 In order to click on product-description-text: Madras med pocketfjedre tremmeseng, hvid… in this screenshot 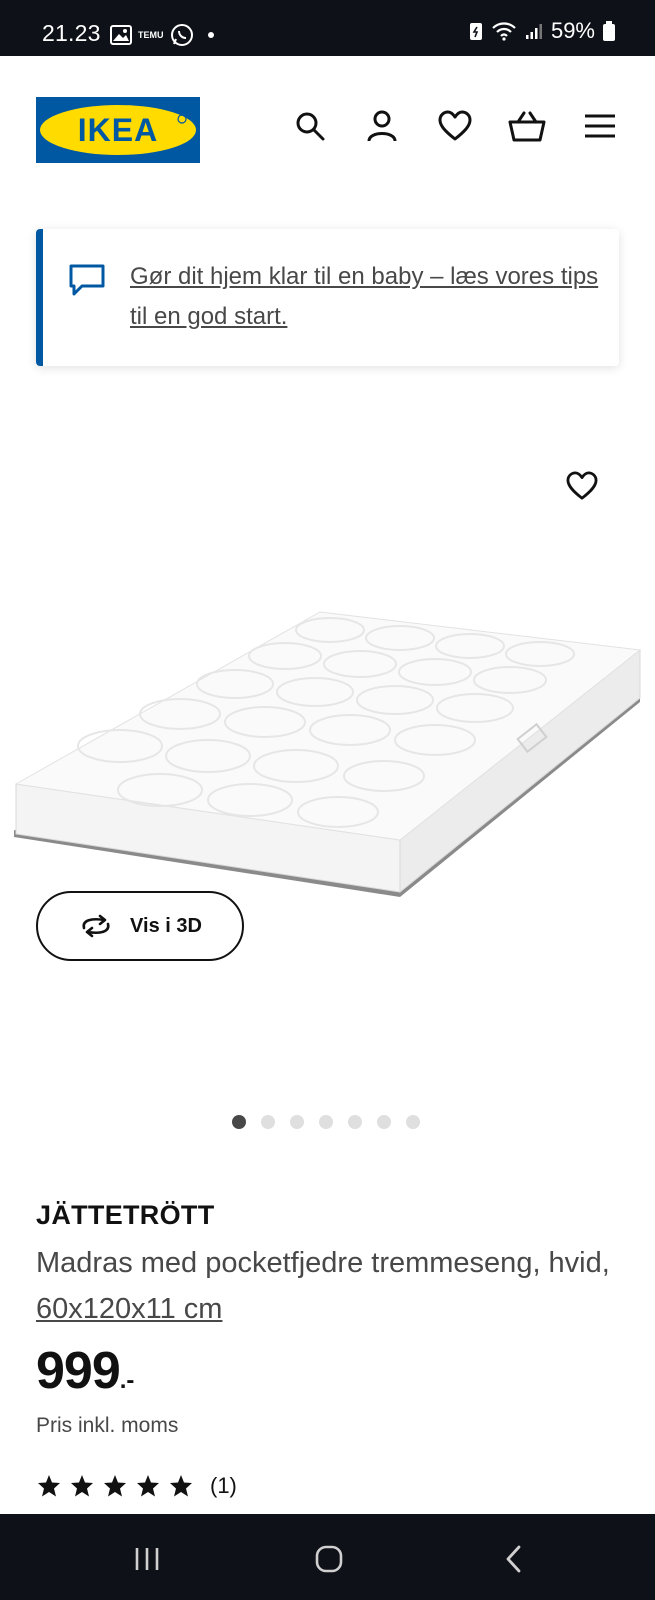, I will do `click(323, 1263)`.